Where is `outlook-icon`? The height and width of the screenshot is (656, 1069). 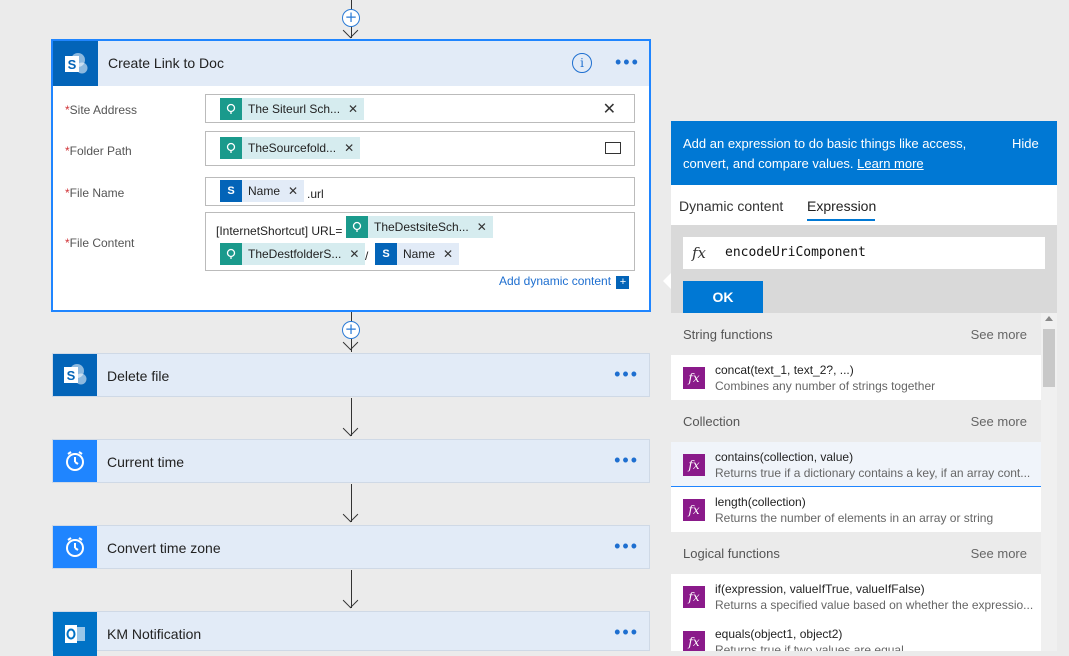
outlook-icon is located at coordinates (75, 634).